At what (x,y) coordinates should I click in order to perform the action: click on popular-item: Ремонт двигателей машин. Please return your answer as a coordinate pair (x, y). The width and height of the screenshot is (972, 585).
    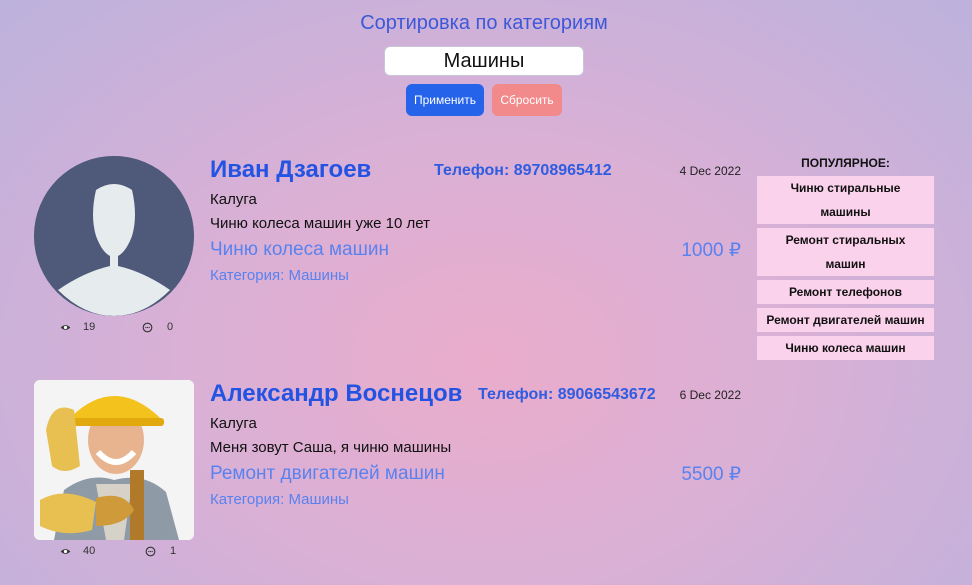
    Looking at the image, I should click on (845, 320).